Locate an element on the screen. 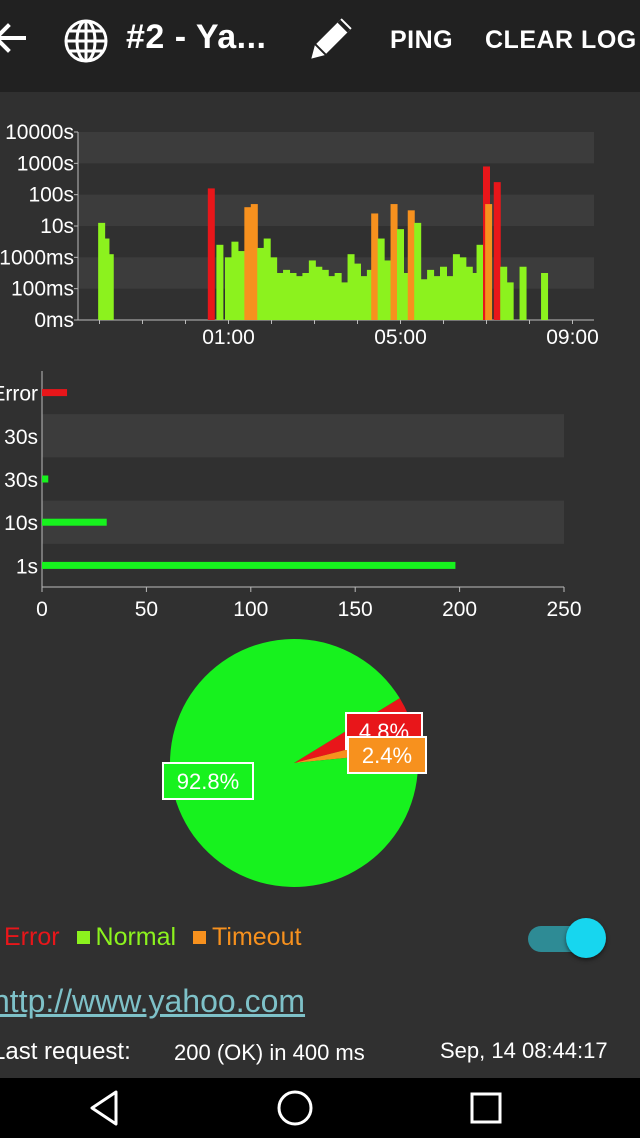  category-label: 1s is located at coordinates (27, 566).